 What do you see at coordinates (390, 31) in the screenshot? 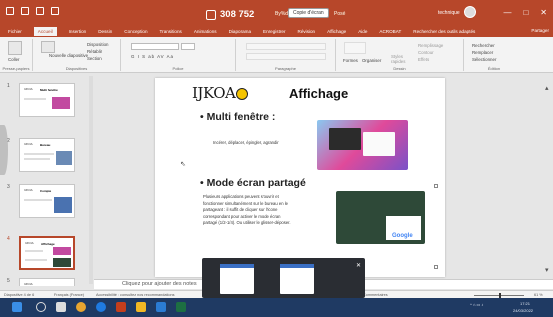
I see `tab-acrobat: ACROBAT` at bounding box center [390, 31].